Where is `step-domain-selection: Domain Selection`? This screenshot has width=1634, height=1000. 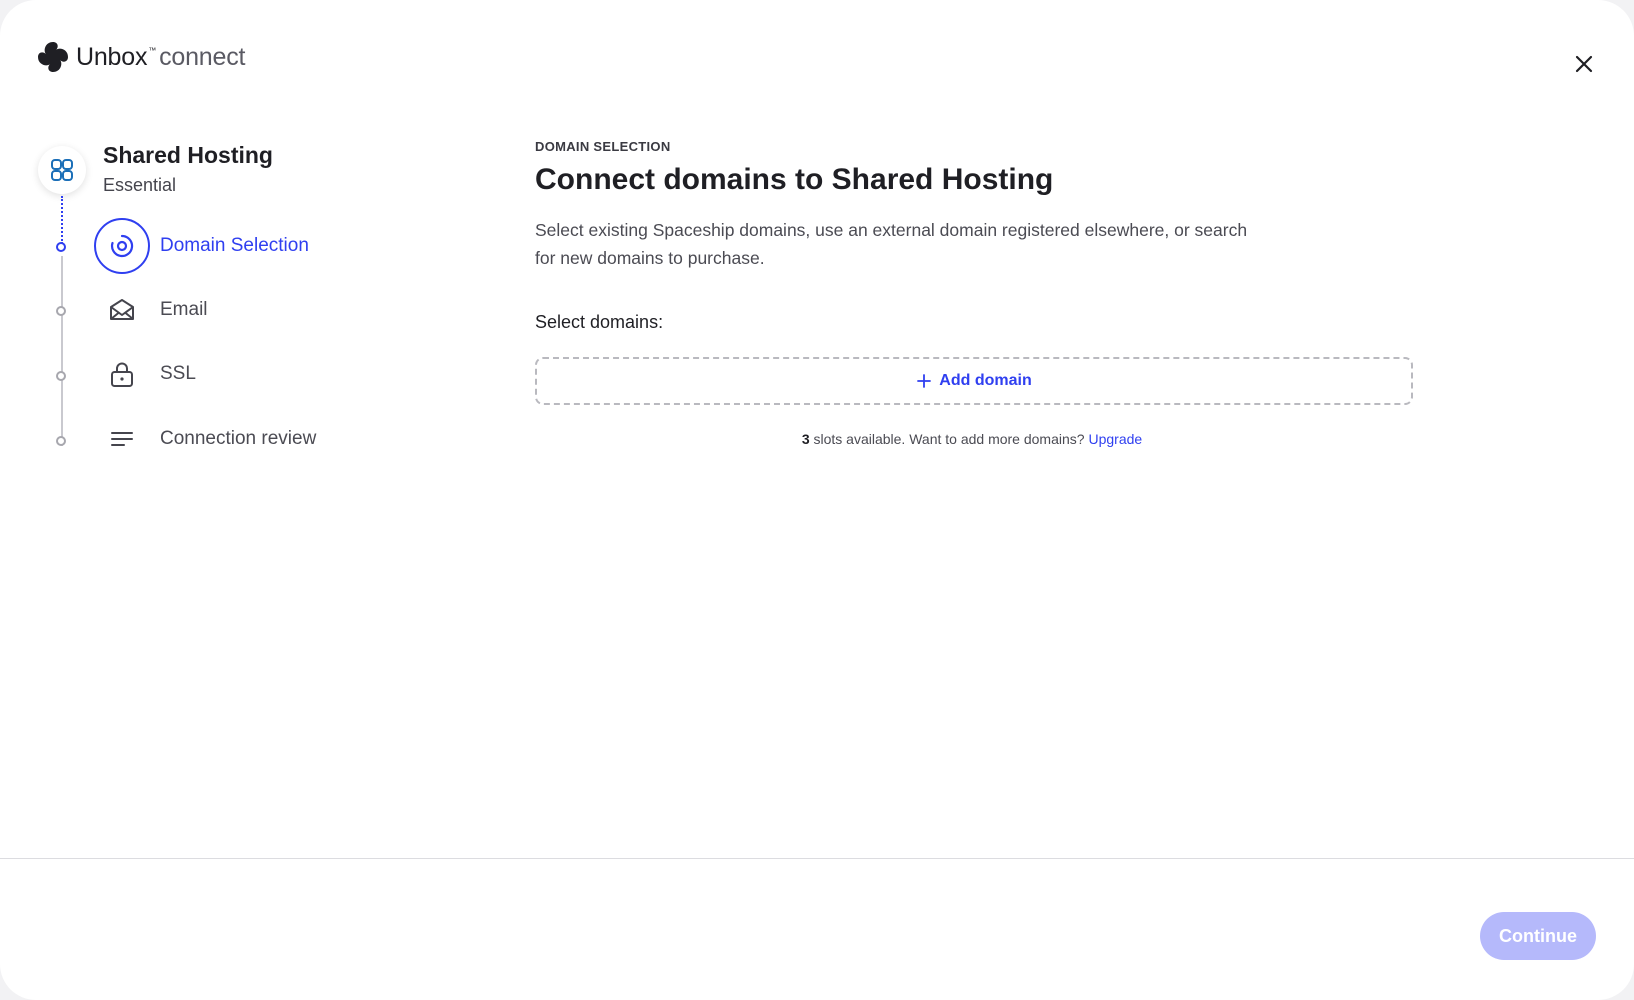 step-domain-selection: Domain Selection is located at coordinates (201, 246).